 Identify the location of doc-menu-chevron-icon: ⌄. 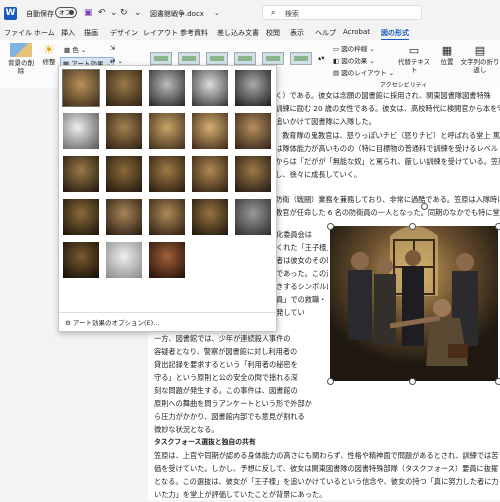
(217, 13).